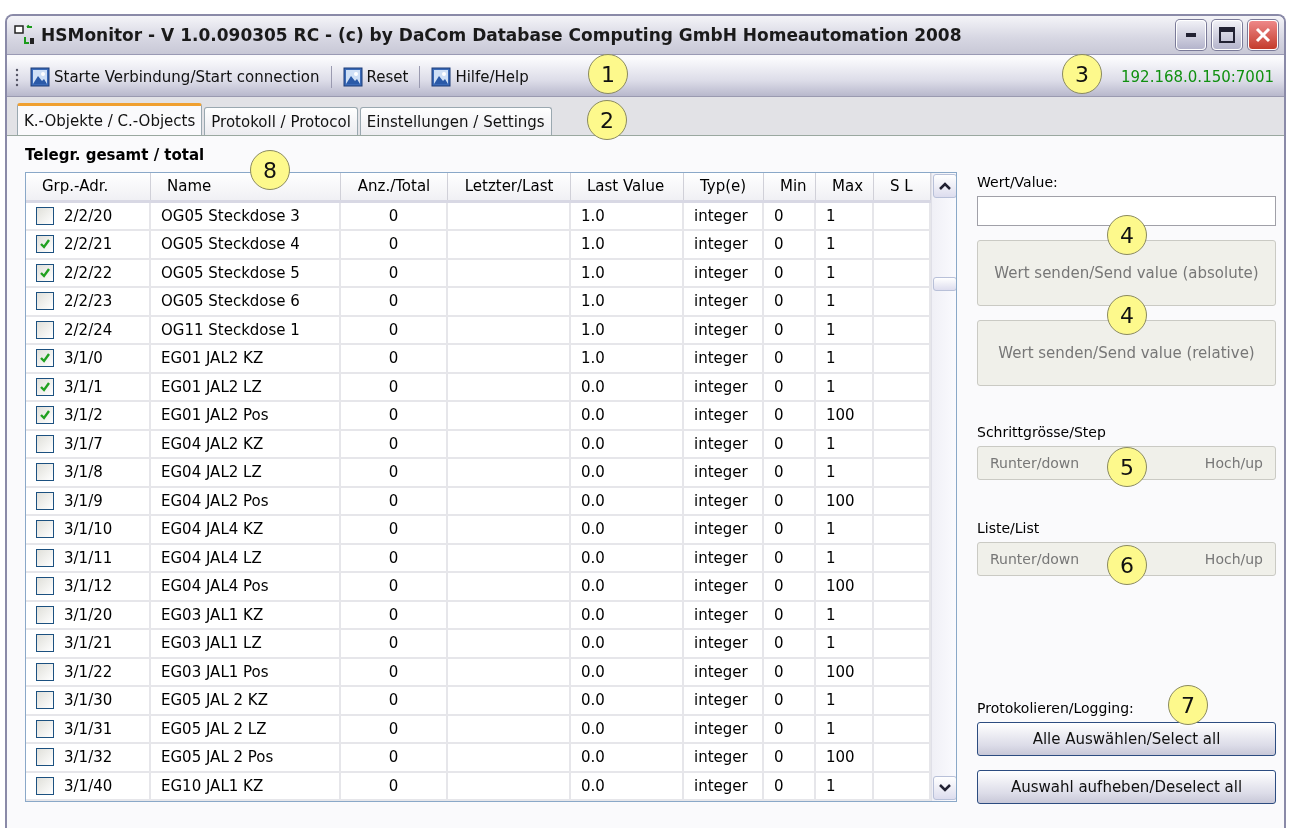  I want to click on group-address: 3/1/0, so click(83, 358).